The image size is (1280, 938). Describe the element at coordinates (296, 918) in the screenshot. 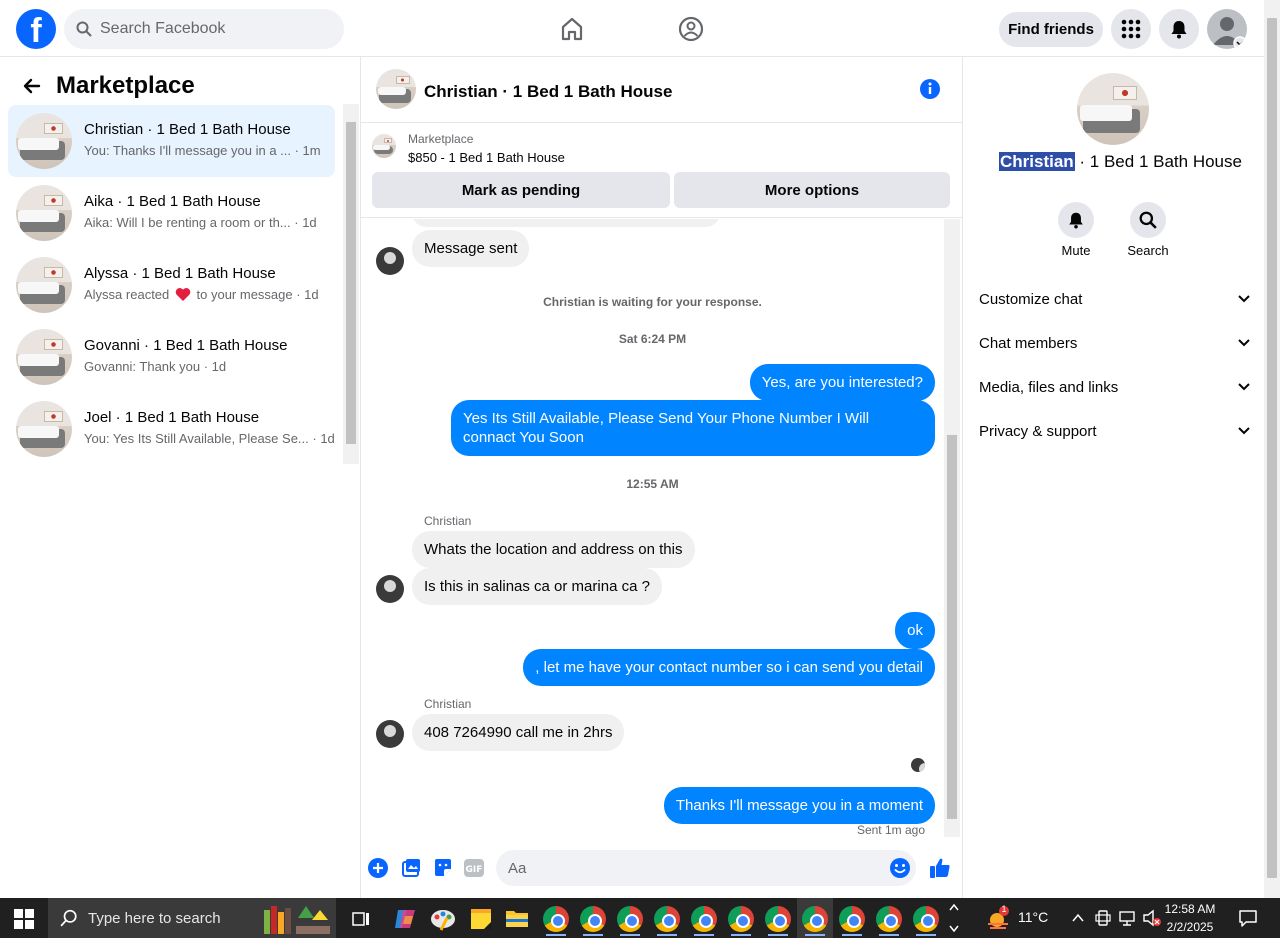

I see `search-highlight-books-icon` at that location.